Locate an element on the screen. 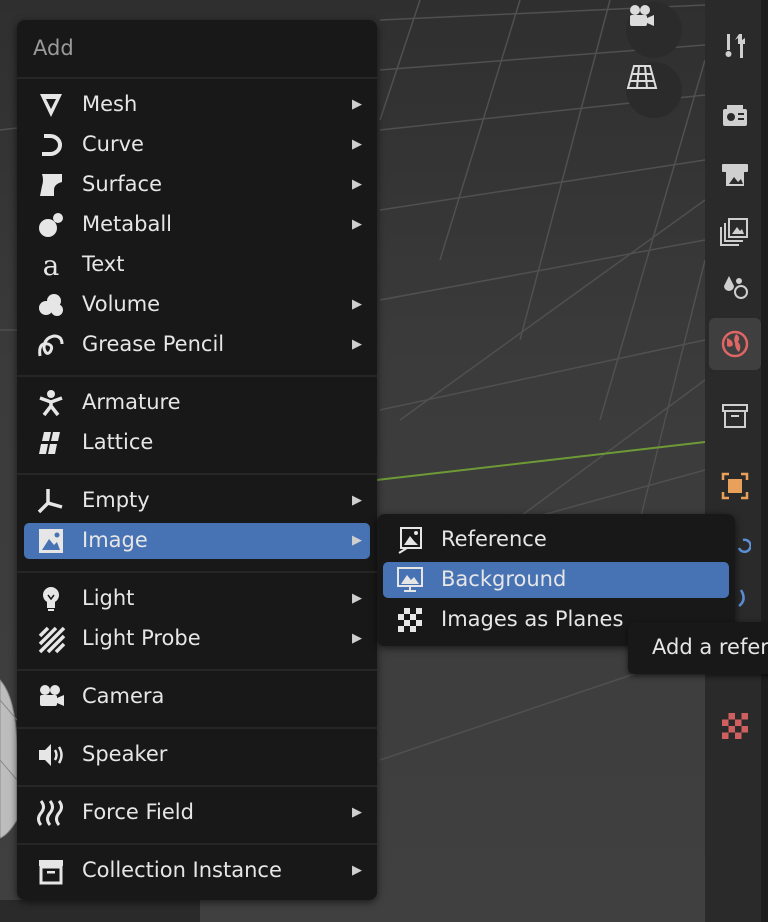  submenu-item-background: Background is located at coordinates (556, 580).